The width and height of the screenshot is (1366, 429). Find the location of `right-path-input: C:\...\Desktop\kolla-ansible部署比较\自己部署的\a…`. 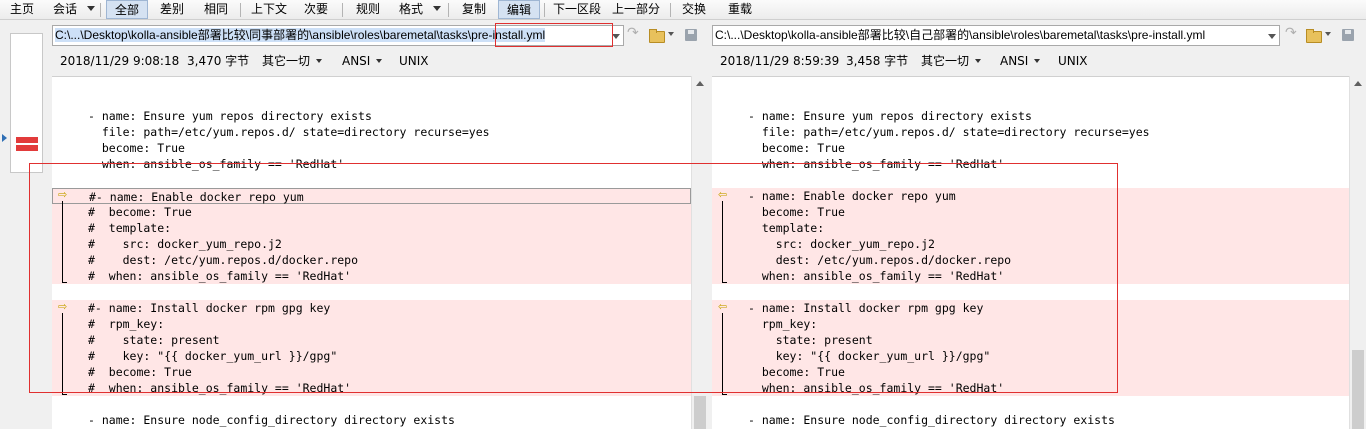

right-path-input: C:\...\Desktop\kolla-ansible部署比较\自己部署的\a… is located at coordinates (996, 35).